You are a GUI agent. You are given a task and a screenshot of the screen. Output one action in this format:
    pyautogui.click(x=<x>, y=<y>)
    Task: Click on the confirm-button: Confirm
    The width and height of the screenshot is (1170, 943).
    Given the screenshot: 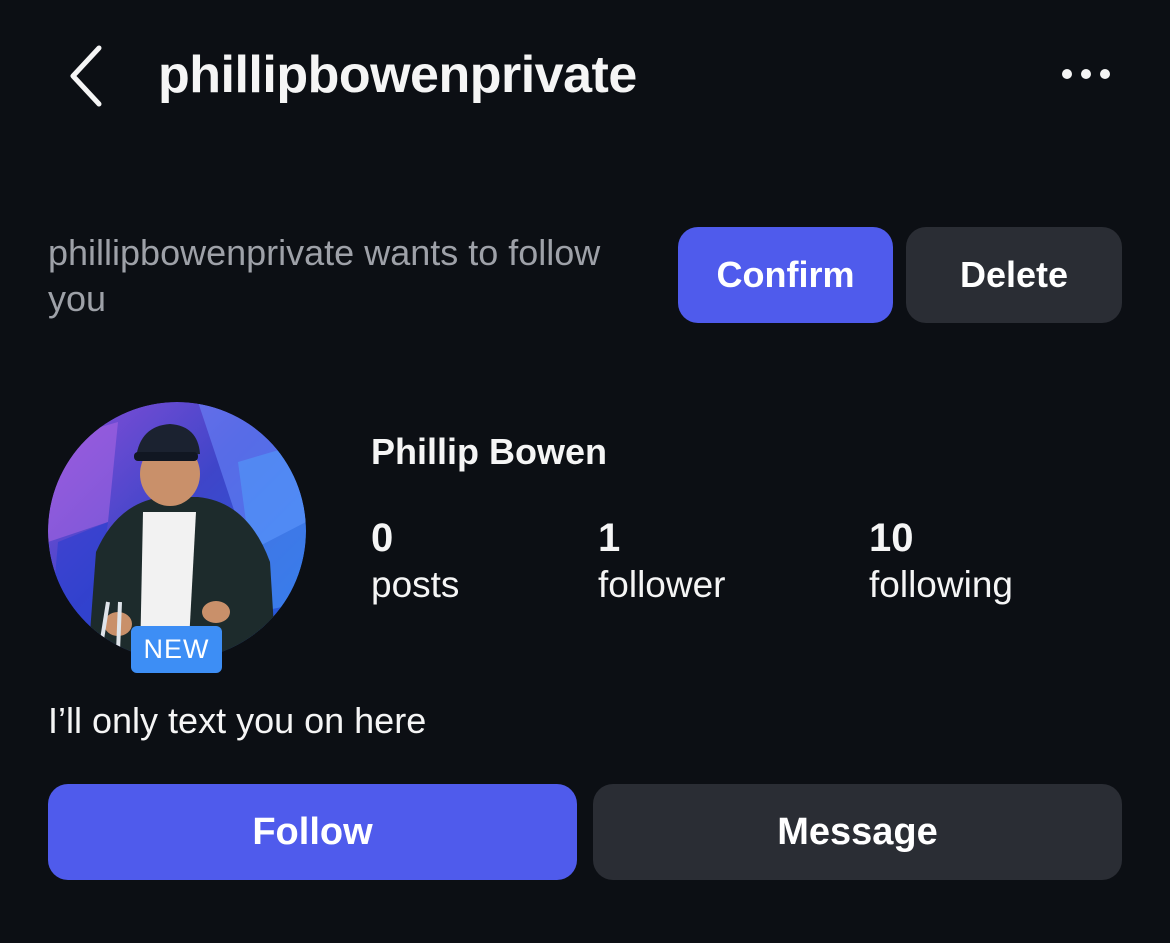 What is the action you would take?
    pyautogui.click(x=785, y=275)
    